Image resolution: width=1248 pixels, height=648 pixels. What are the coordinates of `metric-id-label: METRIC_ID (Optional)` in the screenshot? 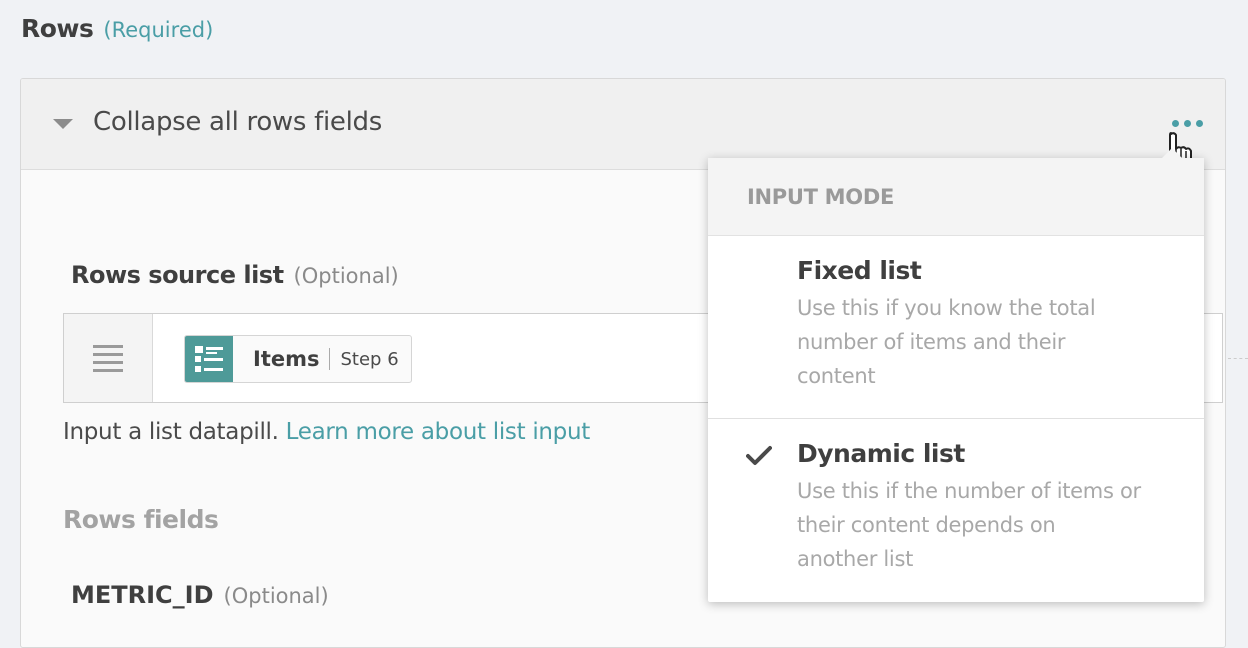 It's located at (200, 595).